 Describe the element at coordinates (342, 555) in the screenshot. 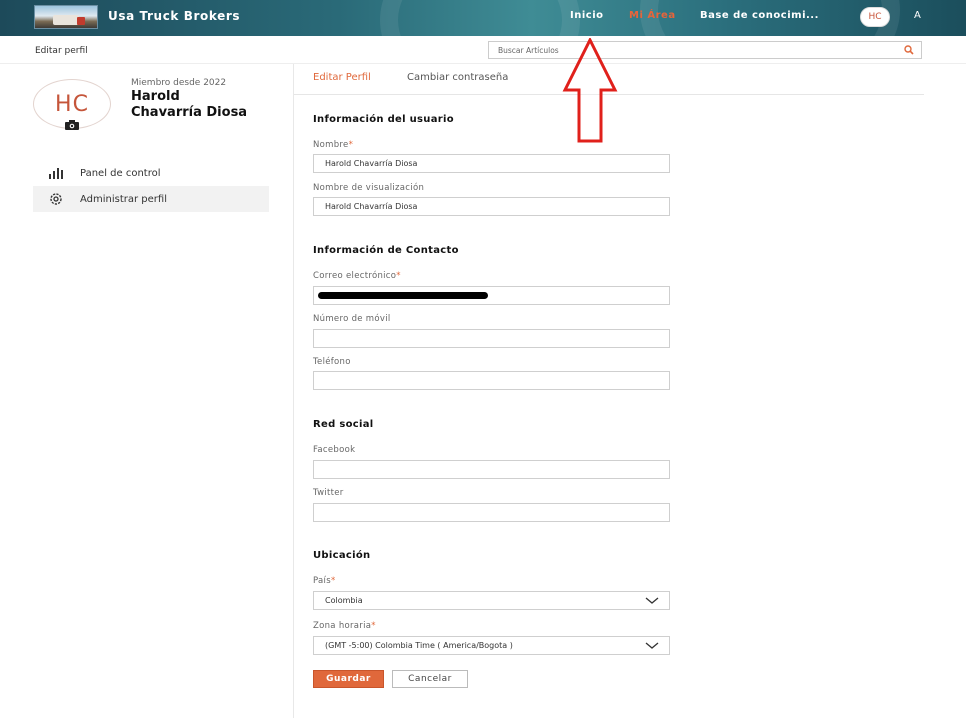

I see `section-title-location: Ubicación` at that location.